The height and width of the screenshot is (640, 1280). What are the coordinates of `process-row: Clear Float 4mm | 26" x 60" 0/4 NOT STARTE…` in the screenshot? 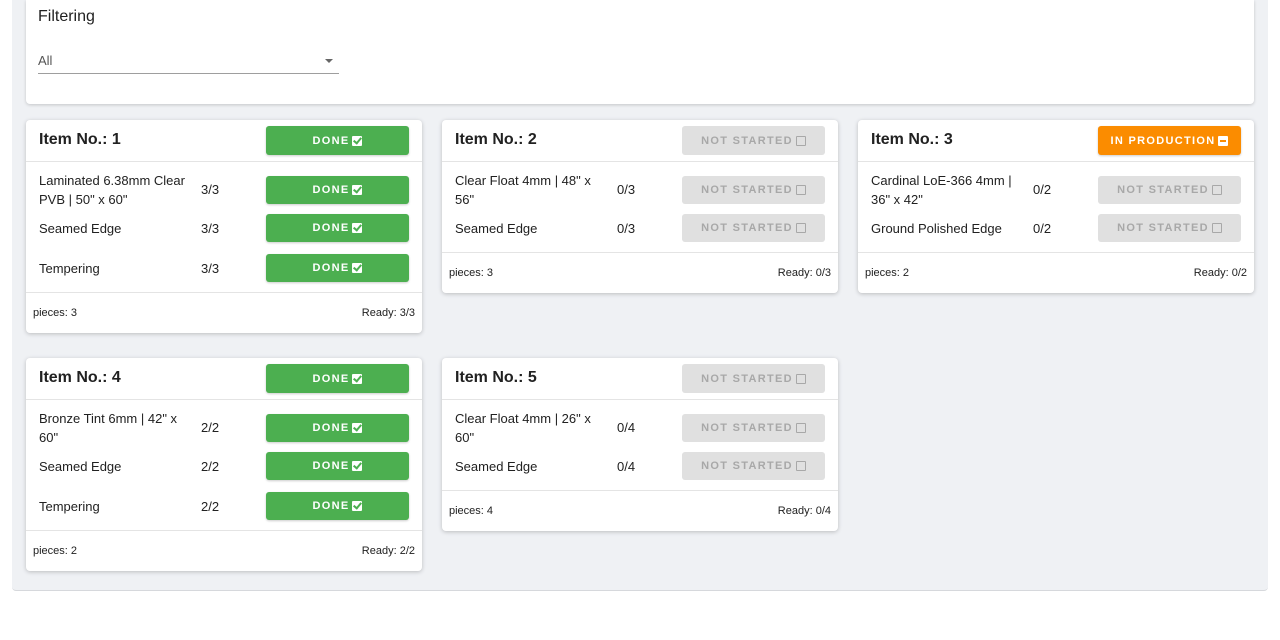 It's located at (640, 423).